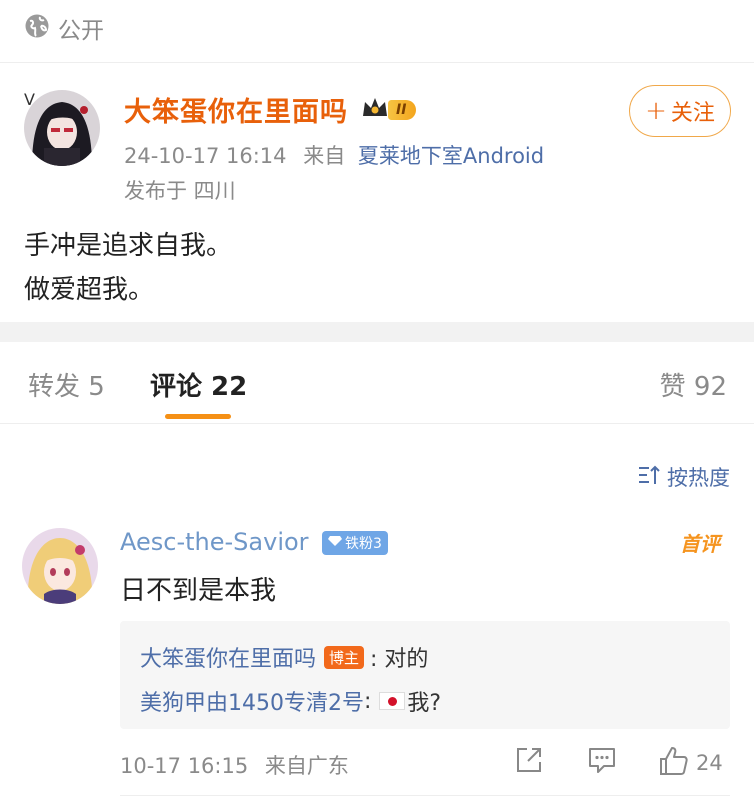 Image resolution: width=754 pixels, height=800 pixels. Describe the element at coordinates (180, 191) in the screenshot. I see `post-location: 发布于 四川` at that location.